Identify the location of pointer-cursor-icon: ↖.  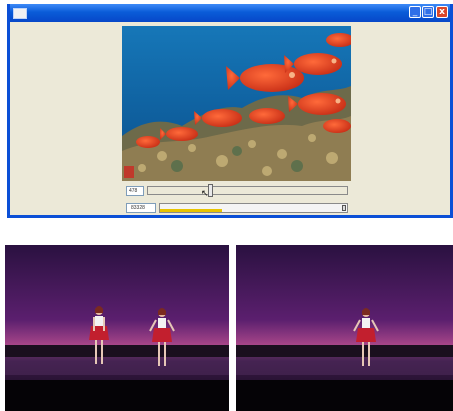
(205, 194).